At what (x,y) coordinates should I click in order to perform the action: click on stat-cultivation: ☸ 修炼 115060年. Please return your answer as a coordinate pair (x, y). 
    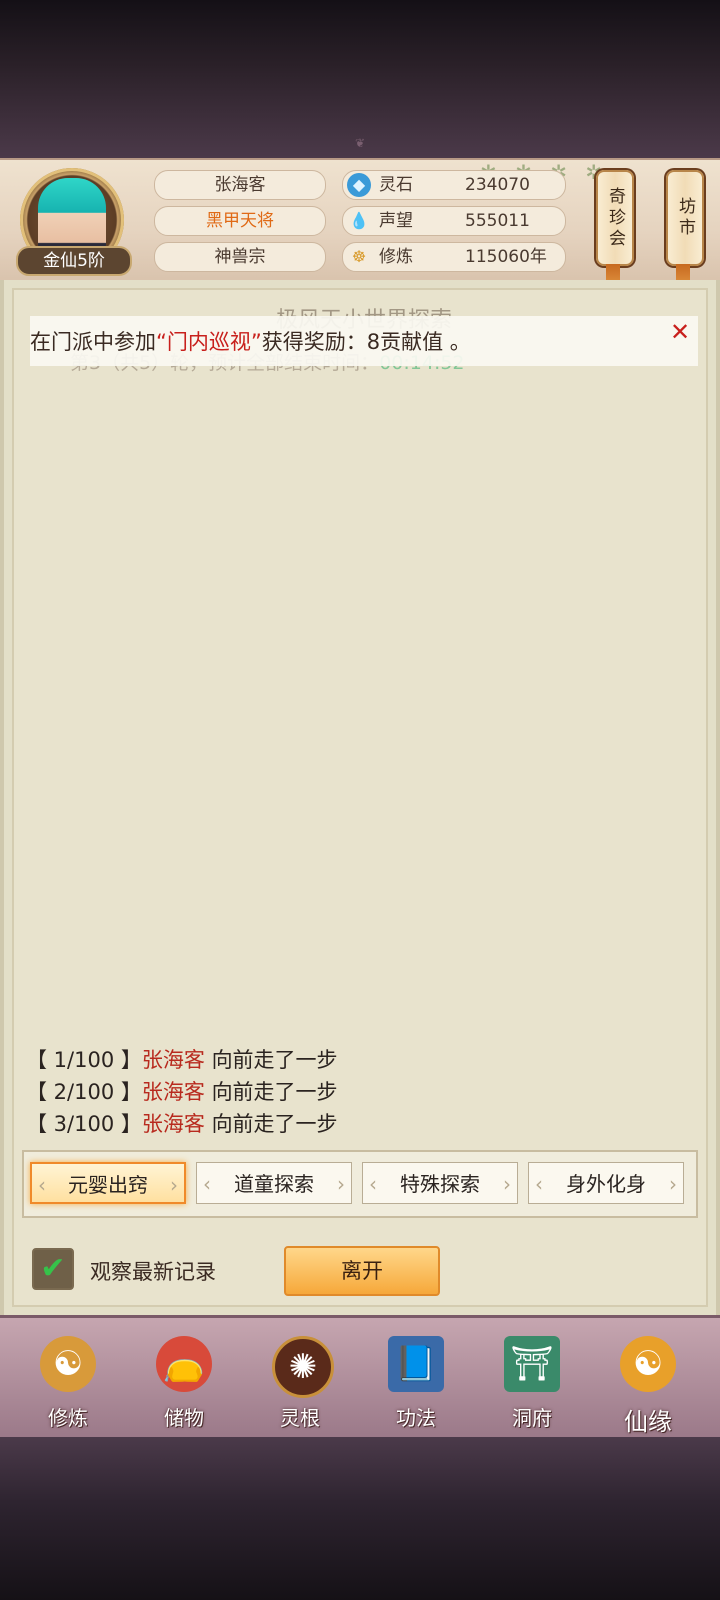
    Looking at the image, I should click on (454, 257).